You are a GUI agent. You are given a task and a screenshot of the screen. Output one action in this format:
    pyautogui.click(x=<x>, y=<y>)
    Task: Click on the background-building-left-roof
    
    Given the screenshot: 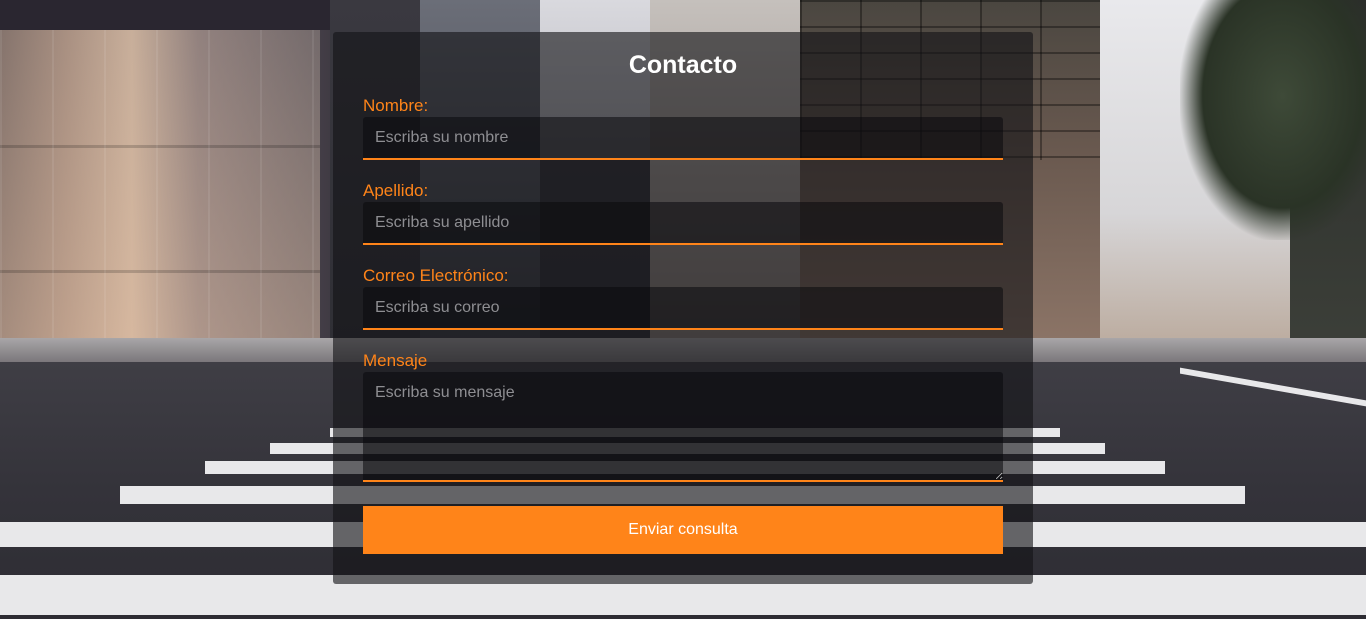 What is the action you would take?
    pyautogui.click(x=165, y=15)
    